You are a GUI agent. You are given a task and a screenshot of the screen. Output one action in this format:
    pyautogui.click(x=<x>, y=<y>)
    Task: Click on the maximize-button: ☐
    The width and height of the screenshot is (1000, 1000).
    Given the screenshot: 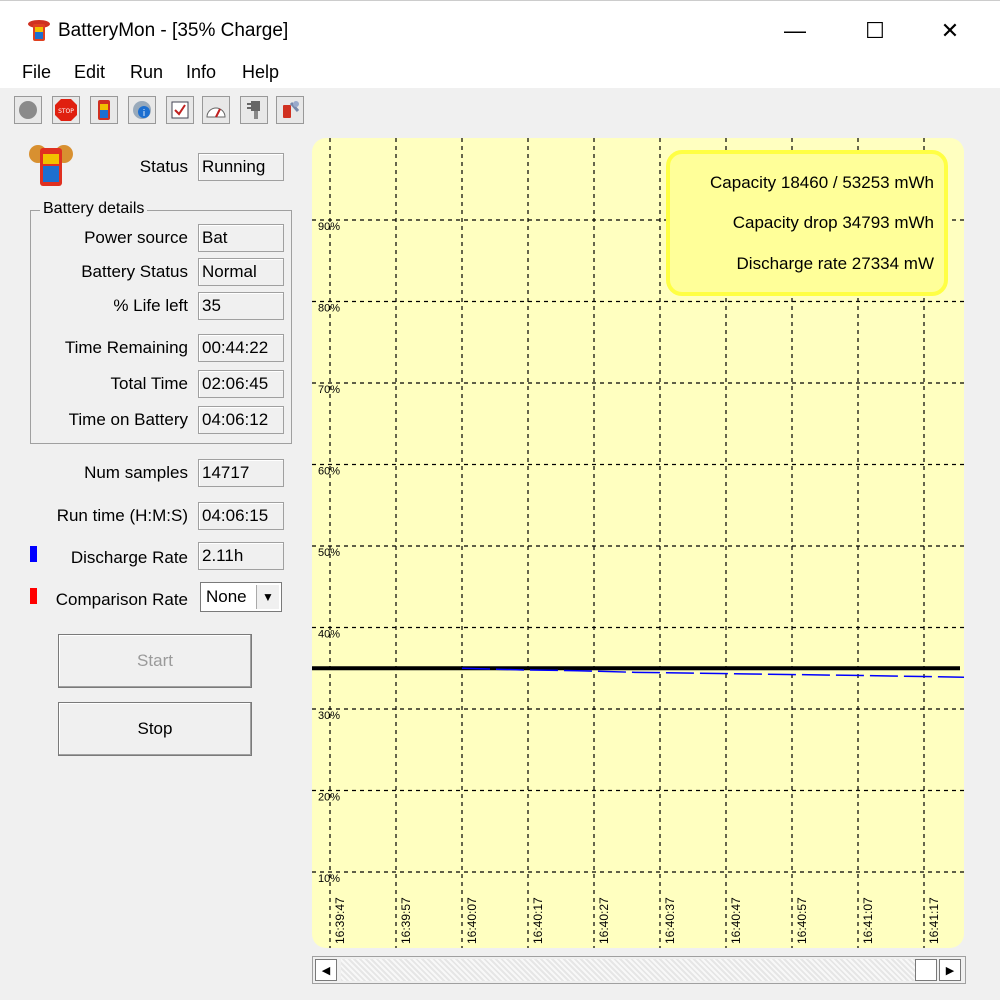 What is the action you would take?
    pyautogui.click(x=875, y=31)
    